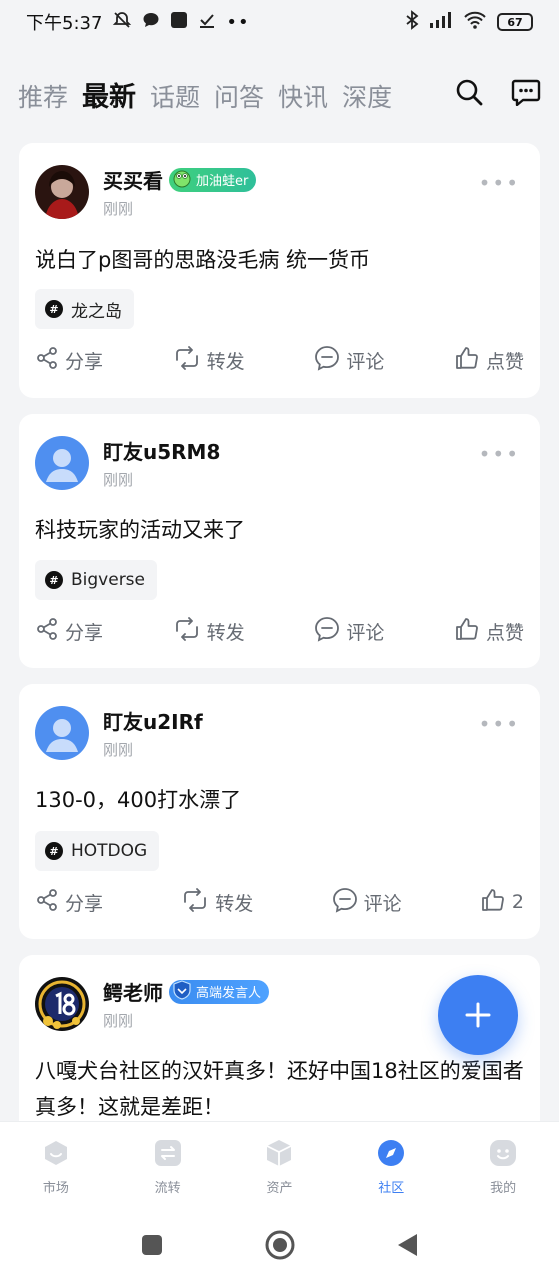 The image size is (559, 1280). I want to click on topic-tag: # 龙之岛, so click(84, 309).